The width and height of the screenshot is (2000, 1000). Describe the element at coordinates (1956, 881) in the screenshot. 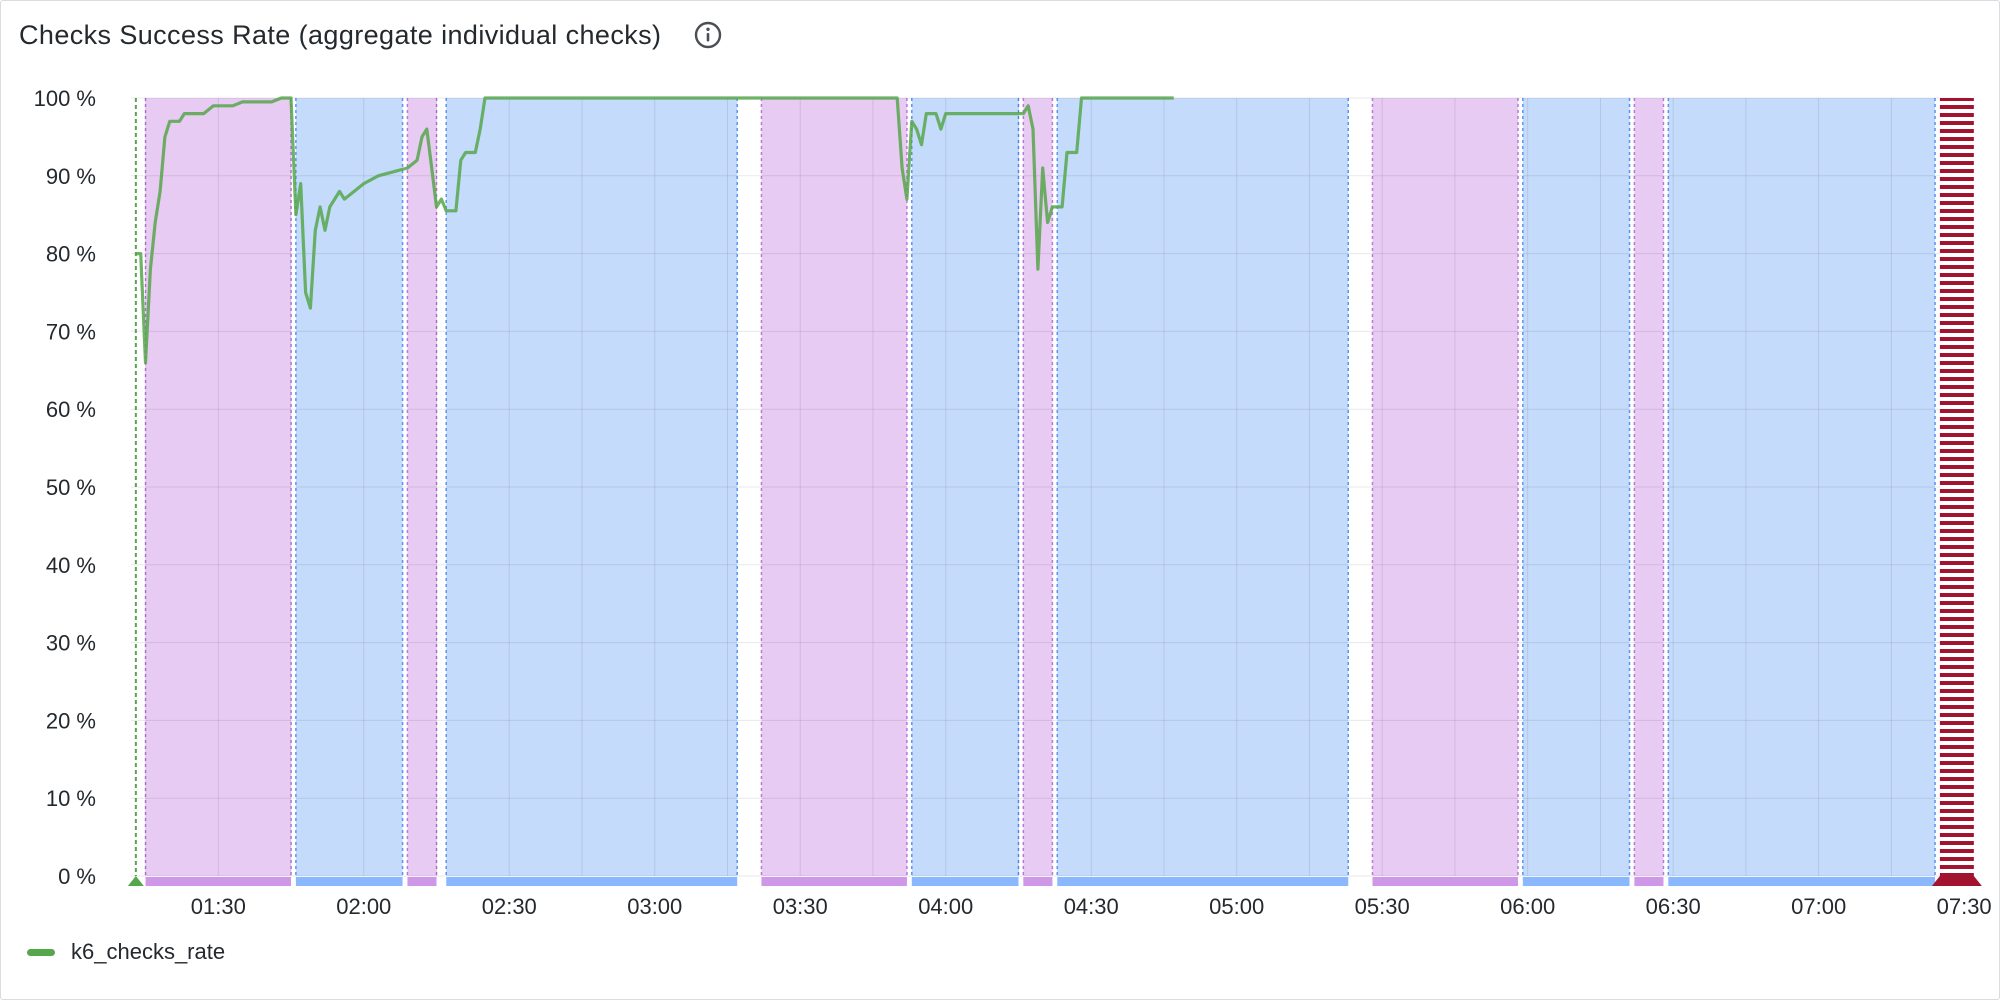

I see `end-marker-bar` at that location.